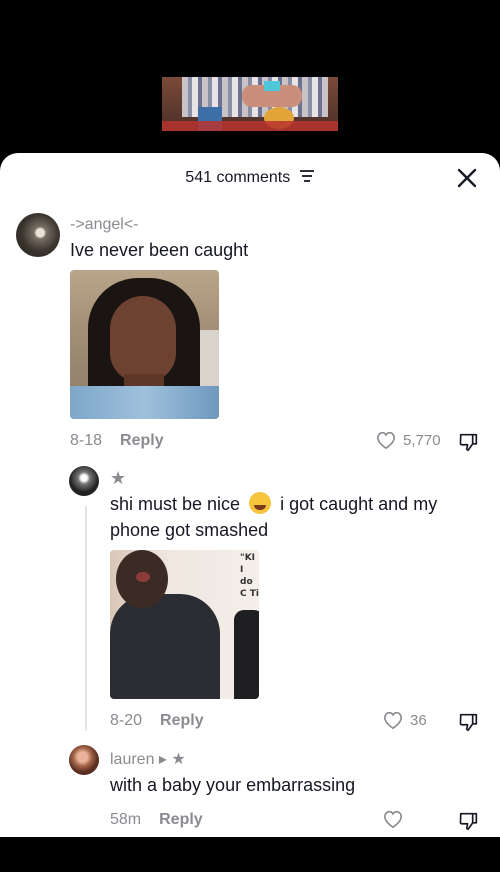  Describe the element at coordinates (159, 250) in the screenshot. I see `comment-text: Ive never been caught` at that location.